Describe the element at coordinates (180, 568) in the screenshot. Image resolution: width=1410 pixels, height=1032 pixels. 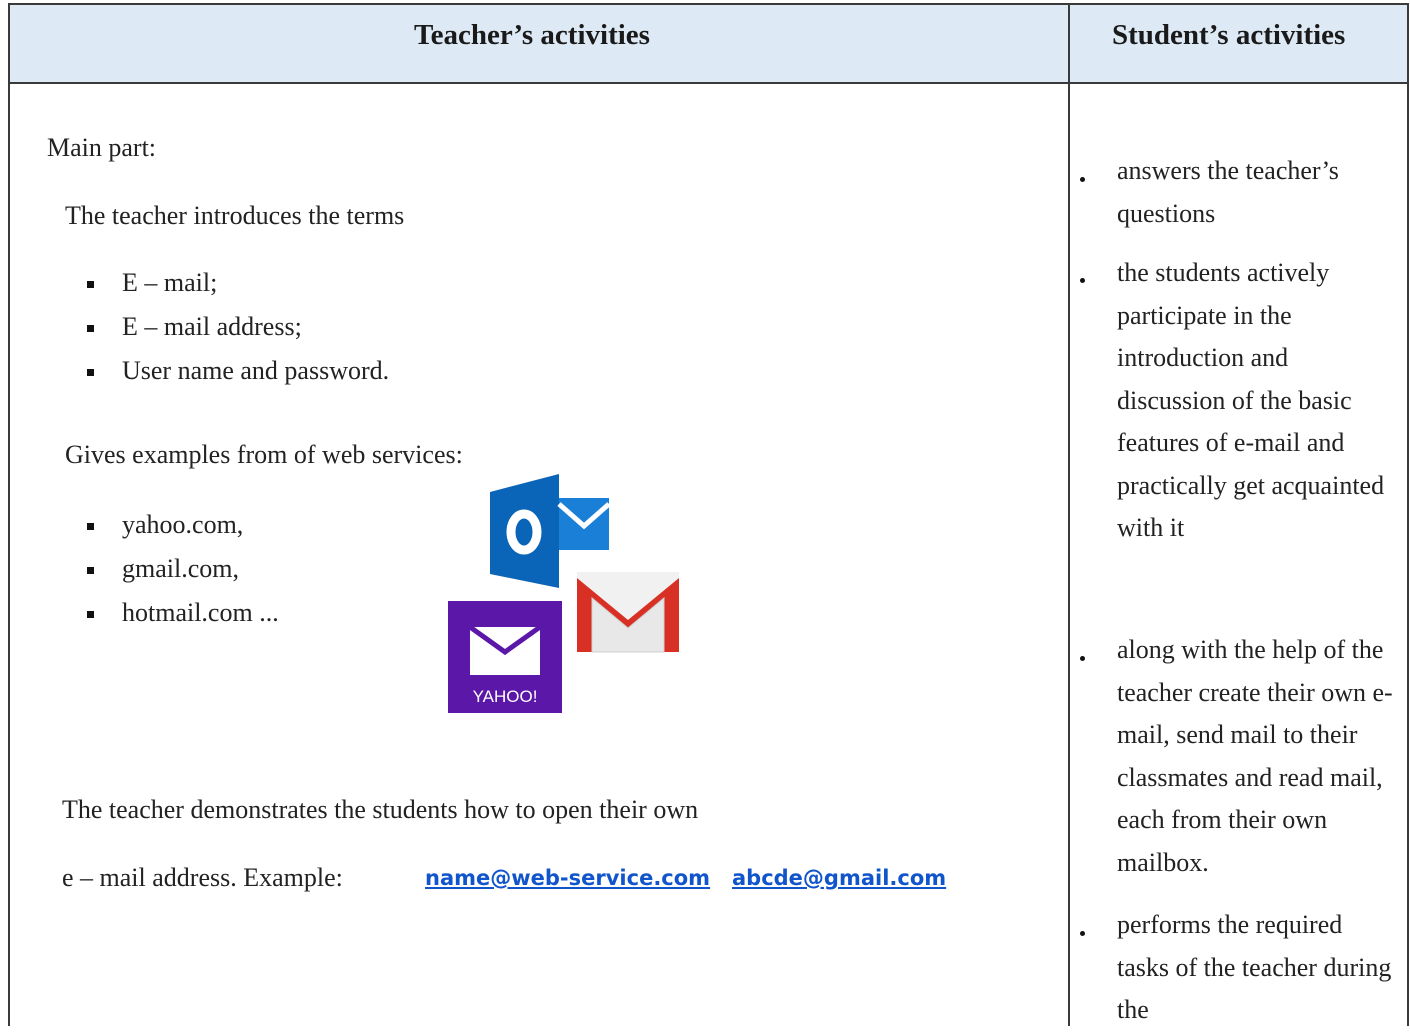
I see `list-item: gmail.com,` at that location.